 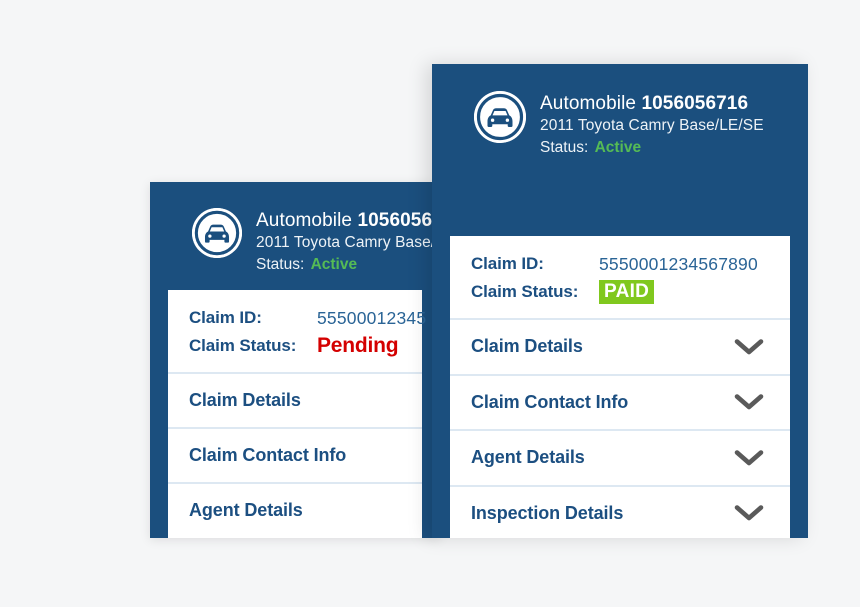 What do you see at coordinates (305, 346) in the screenshot?
I see `claim-status-row: Claim Status: Pending` at bounding box center [305, 346].